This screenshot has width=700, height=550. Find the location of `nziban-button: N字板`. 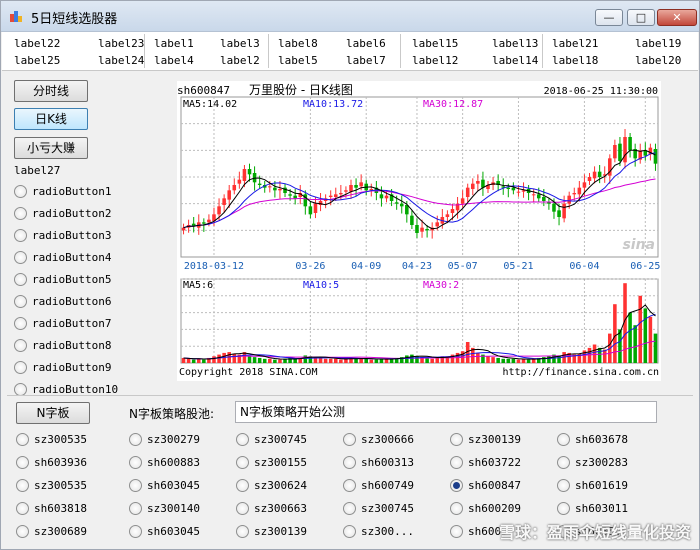

nziban-button: N字板 is located at coordinates (53, 413).